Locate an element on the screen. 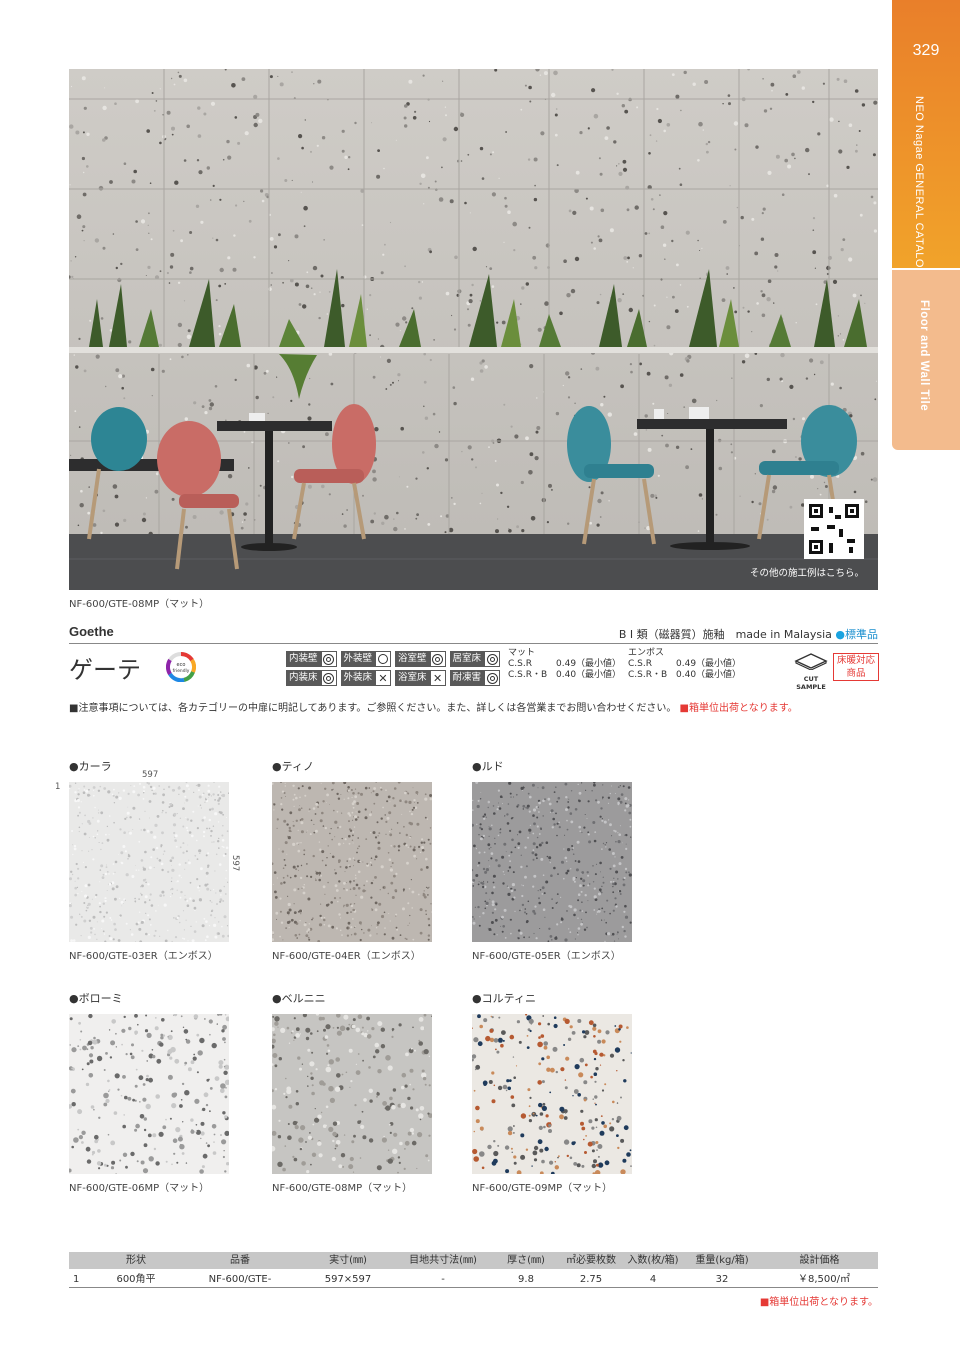 This screenshot has width=960, height=1358. product-meta: B I 類（磁器質）施釉 made in Malaysia ●標準品 is located at coordinates (748, 634).